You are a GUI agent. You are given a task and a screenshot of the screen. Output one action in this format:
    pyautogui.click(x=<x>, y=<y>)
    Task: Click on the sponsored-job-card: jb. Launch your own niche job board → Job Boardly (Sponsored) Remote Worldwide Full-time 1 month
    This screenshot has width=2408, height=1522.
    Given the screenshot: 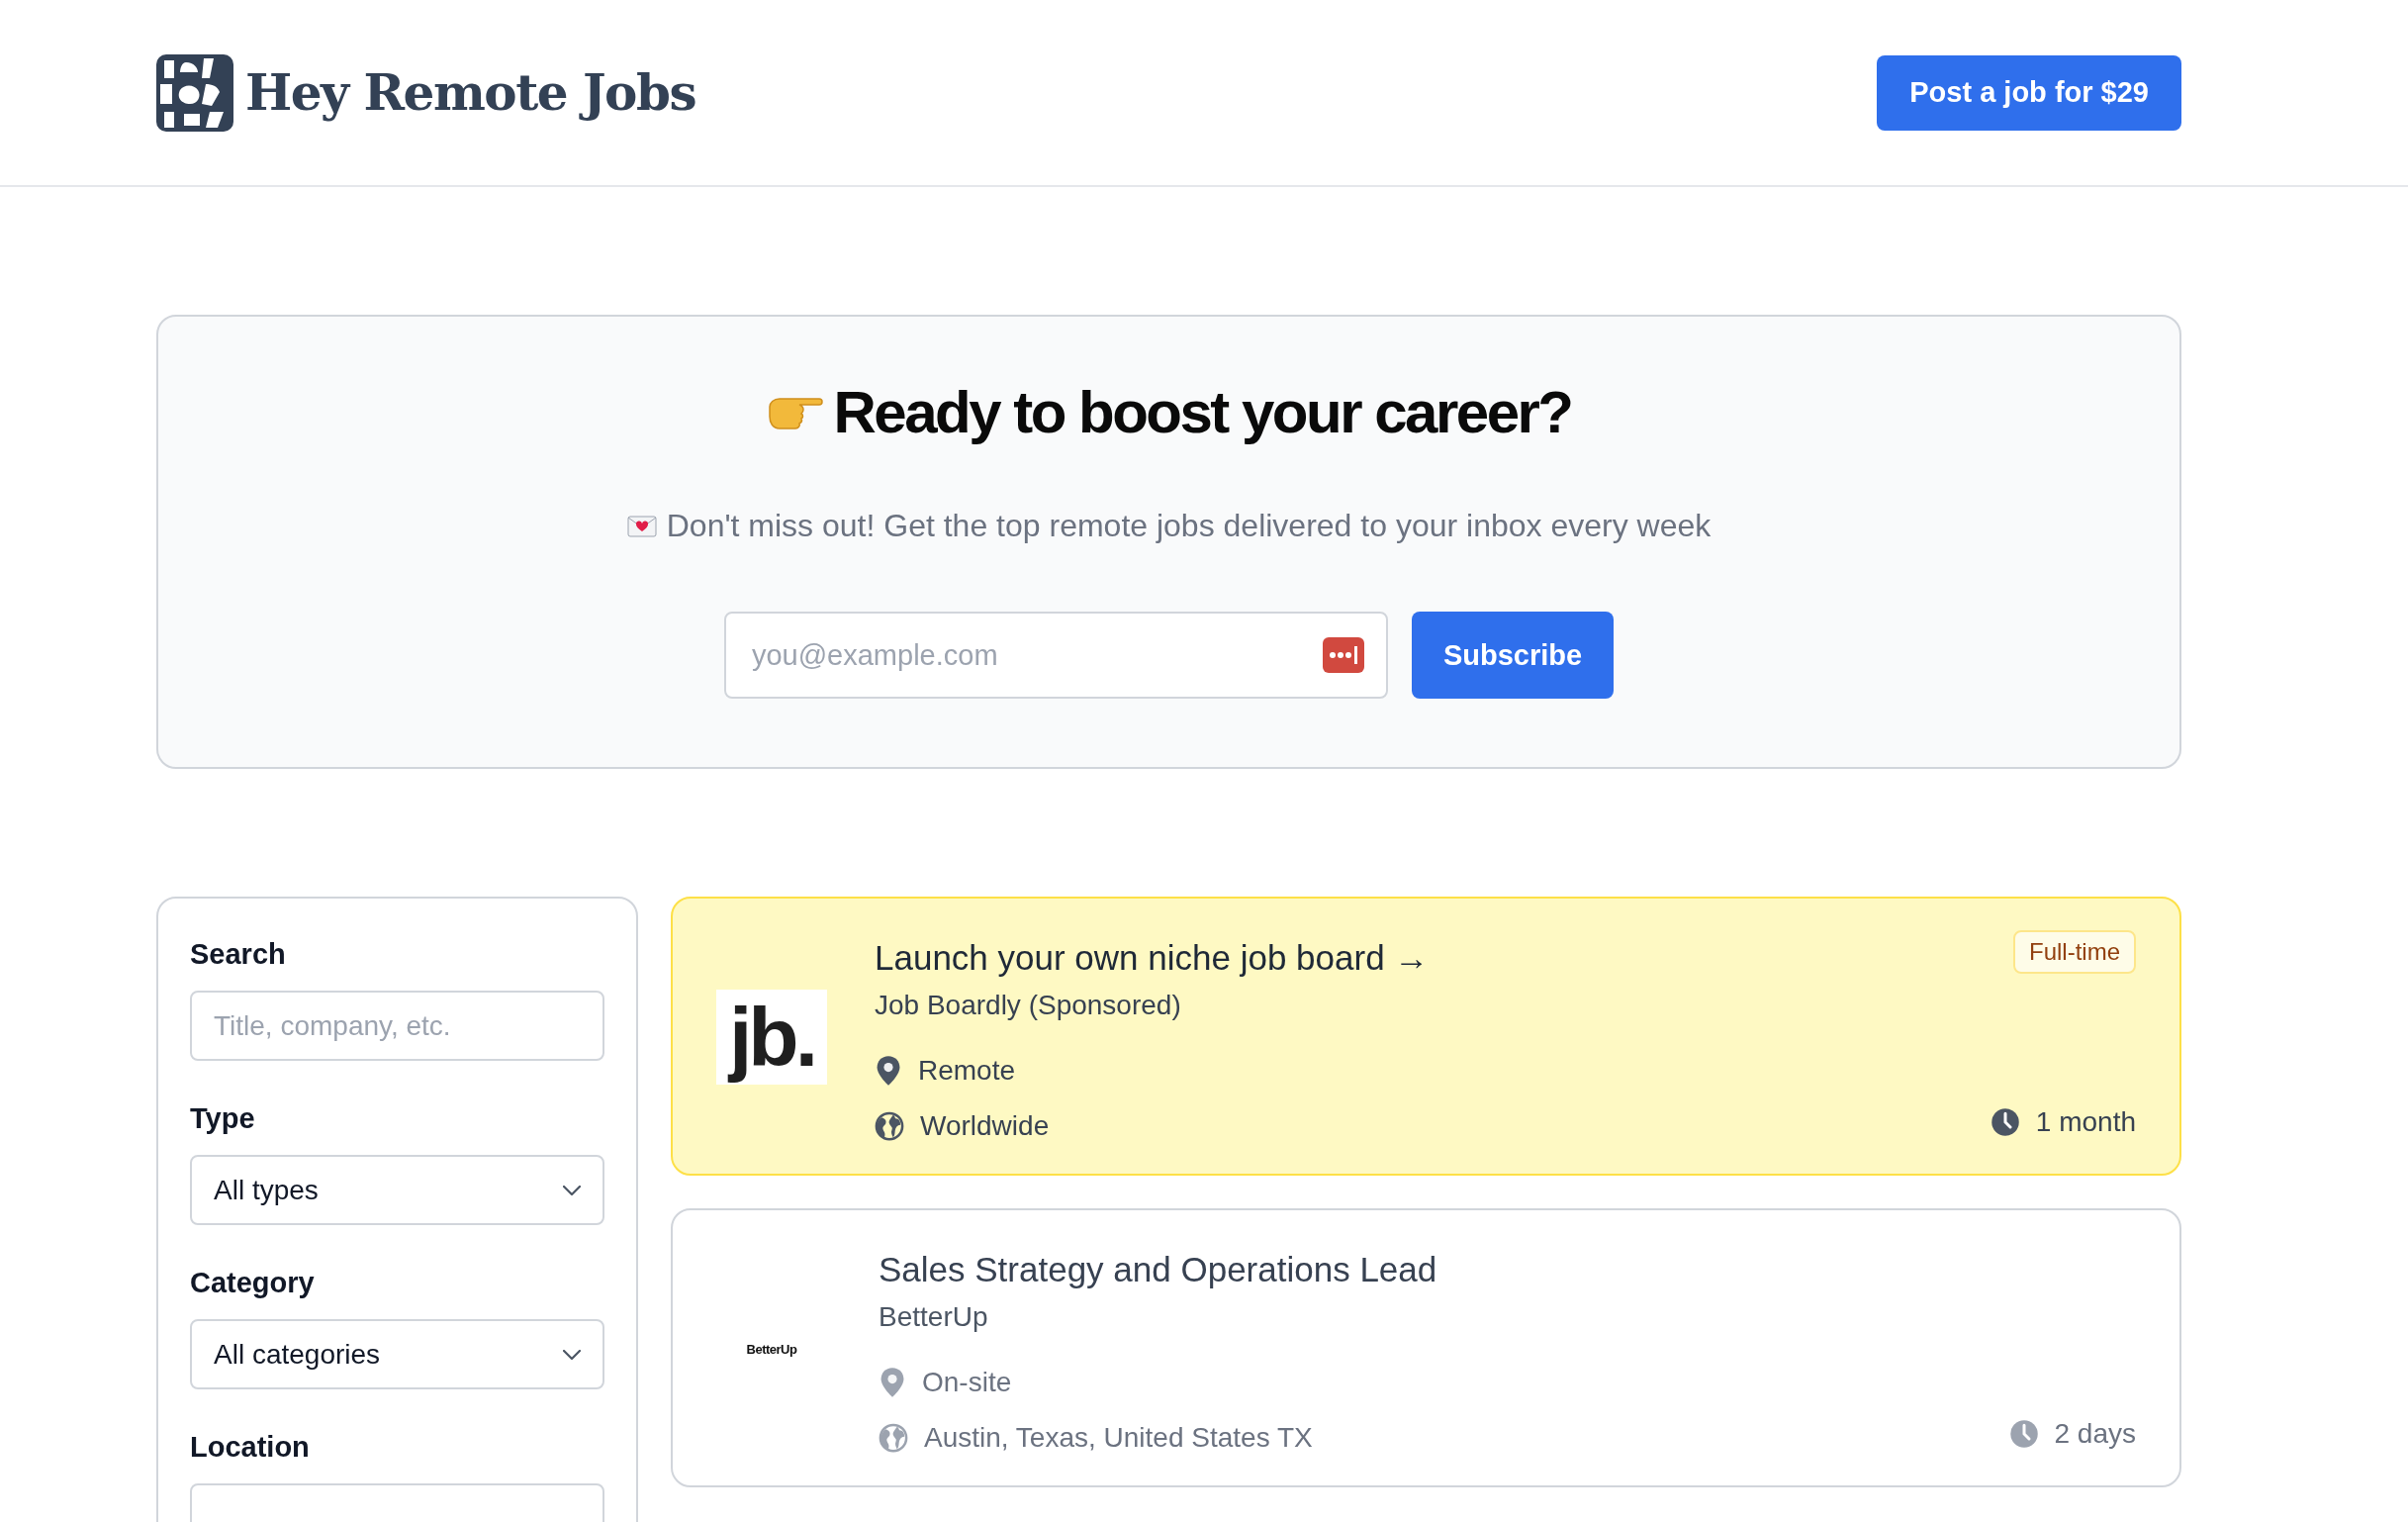 What is the action you would take?
    pyautogui.click(x=1426, y=1036)
    